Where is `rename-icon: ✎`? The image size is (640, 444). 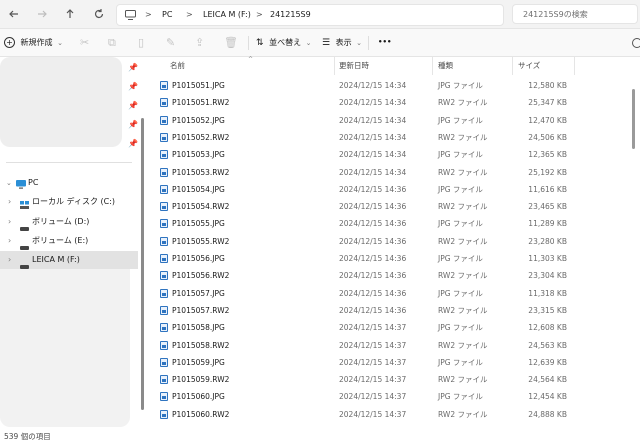 rename-icon: ✎ is located at coordinates (170, 42).